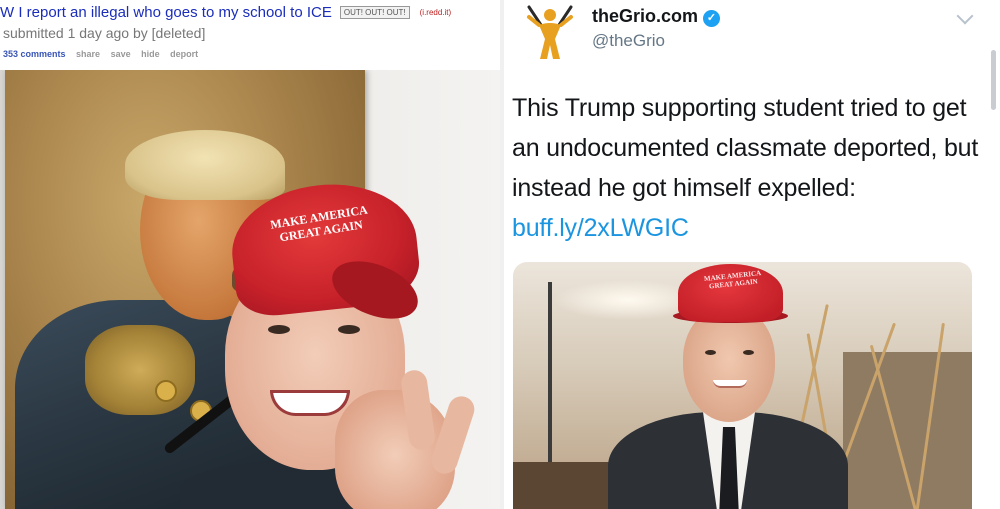  I want to click on title-prefix: W, so click(7, 12).